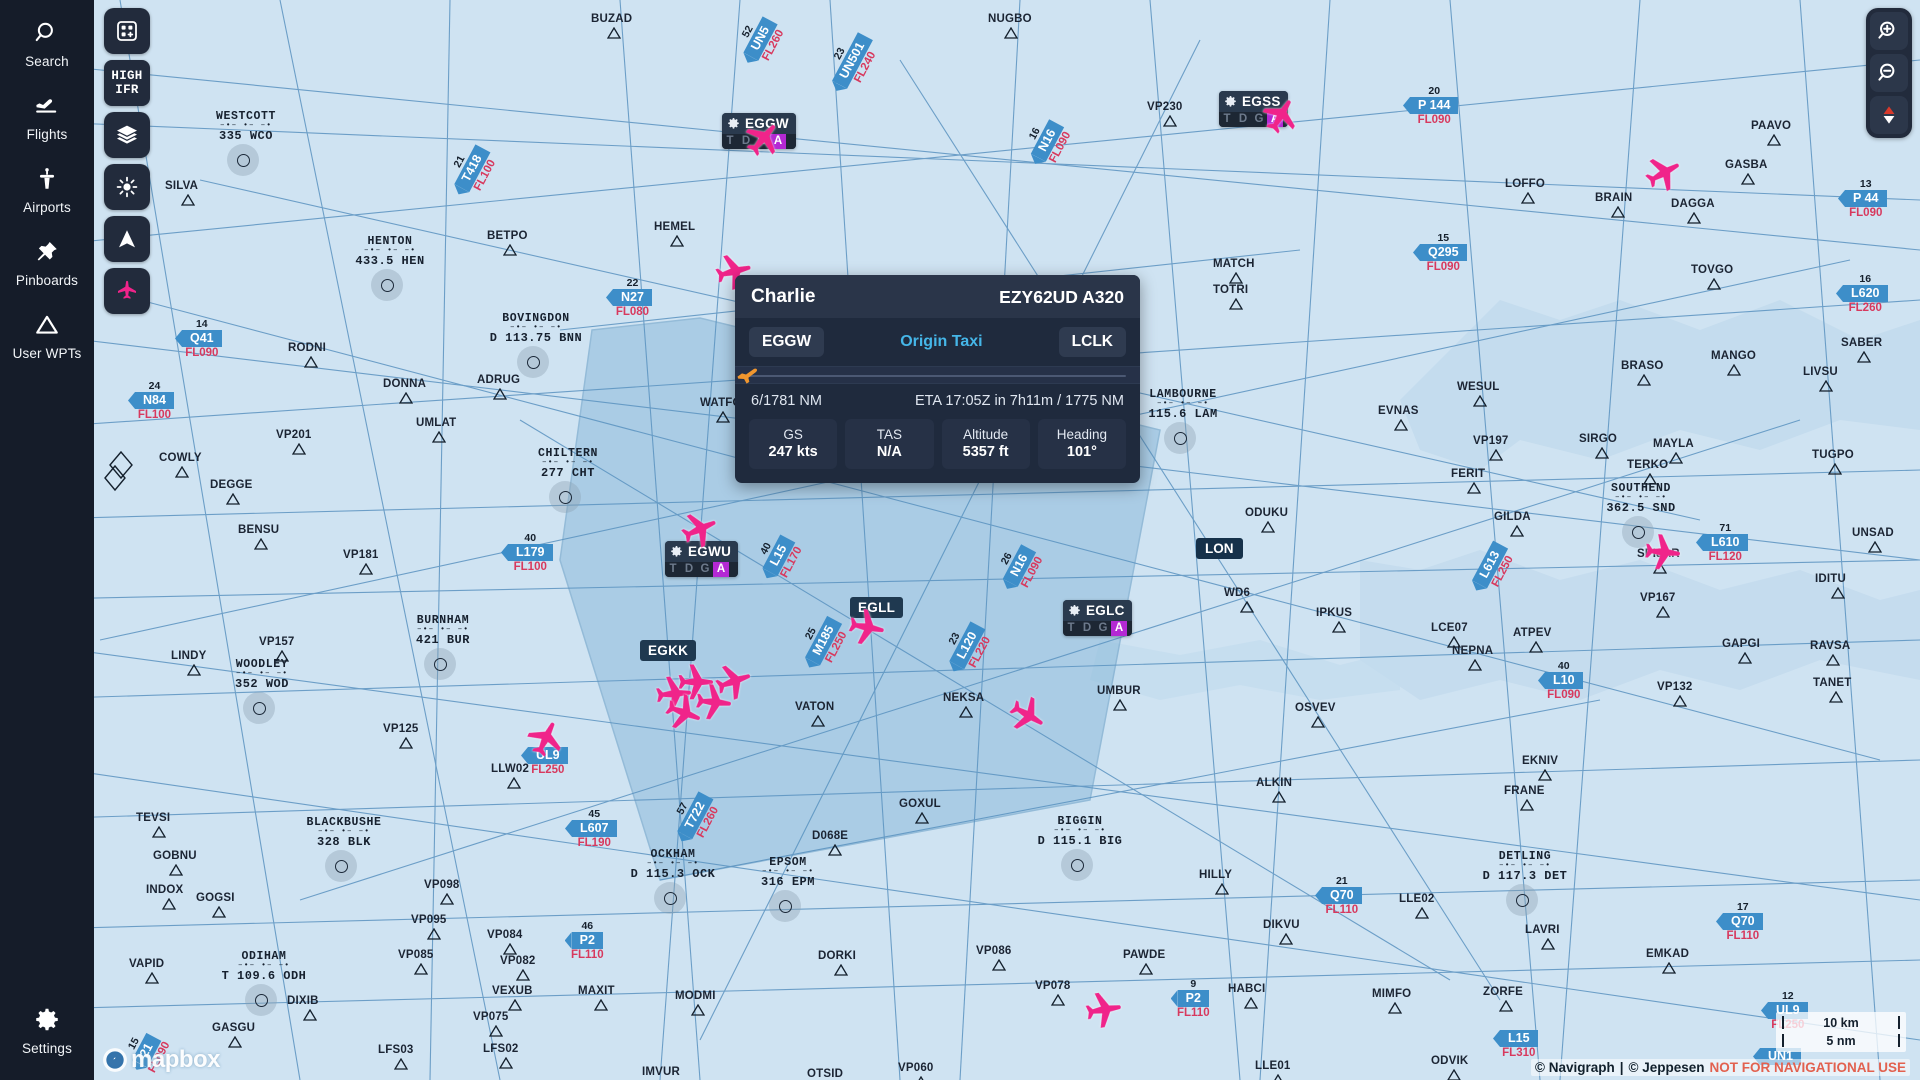  I want to click on region-chip-lon: LON, so click(1219, 548).